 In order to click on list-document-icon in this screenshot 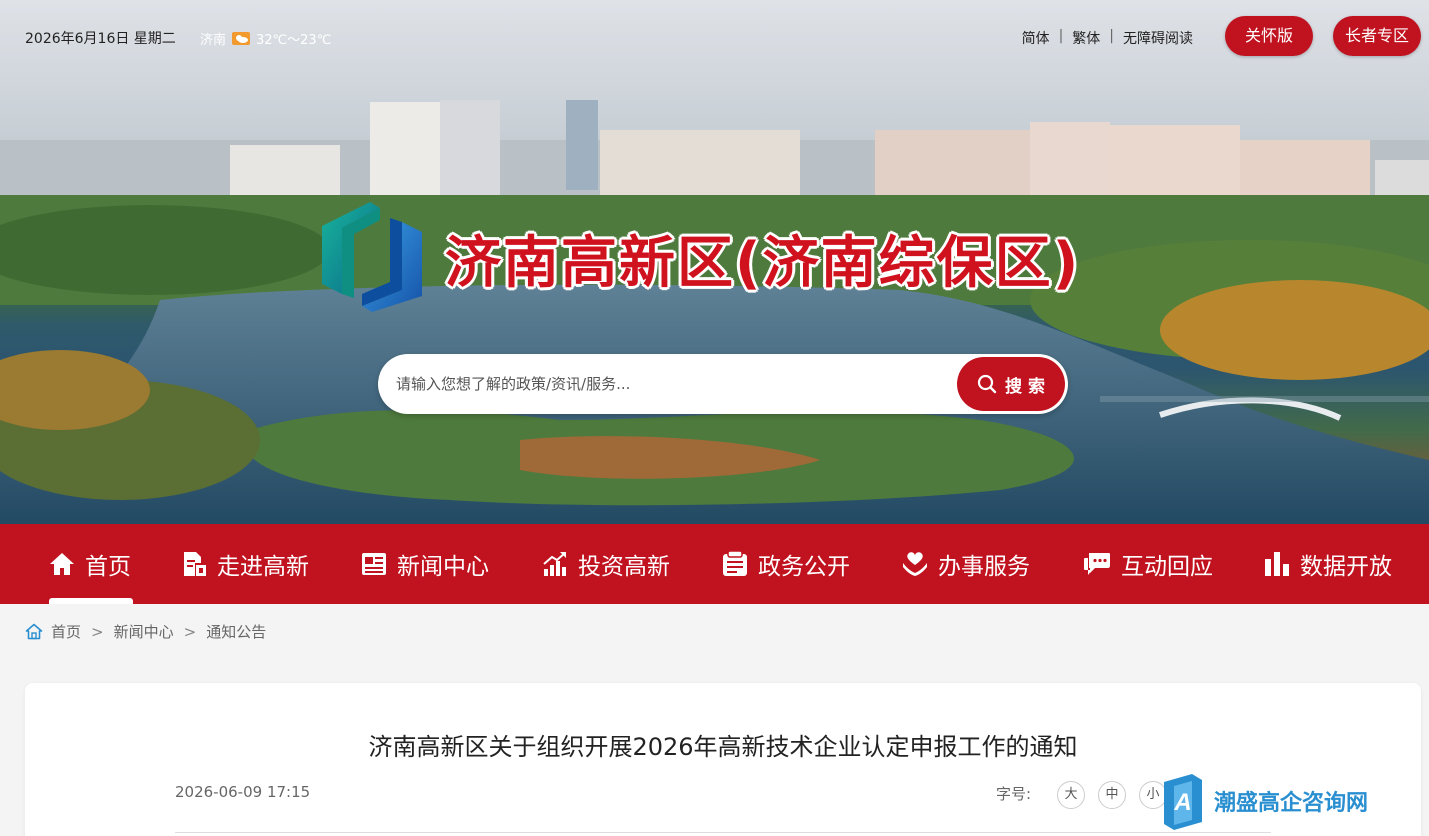, I will do `click(735, 563)`.